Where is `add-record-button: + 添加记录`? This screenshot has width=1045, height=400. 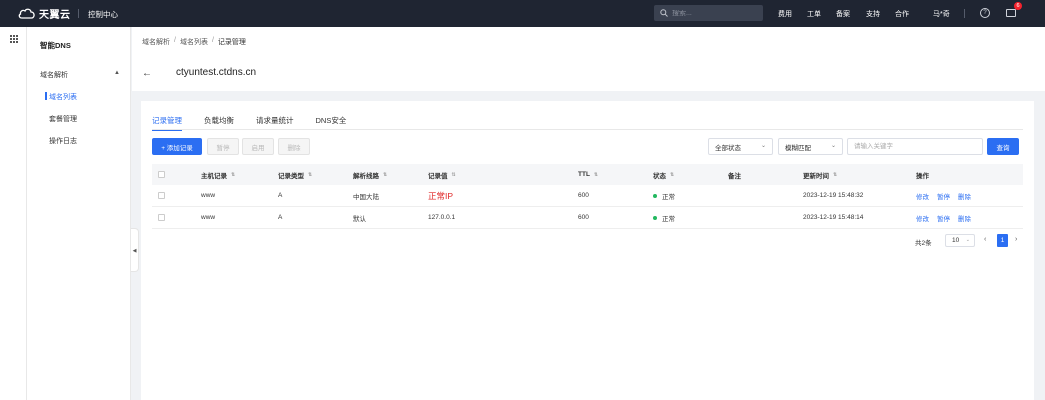
add-record-button: + 添加记录 is located at coordinates (177, 146).